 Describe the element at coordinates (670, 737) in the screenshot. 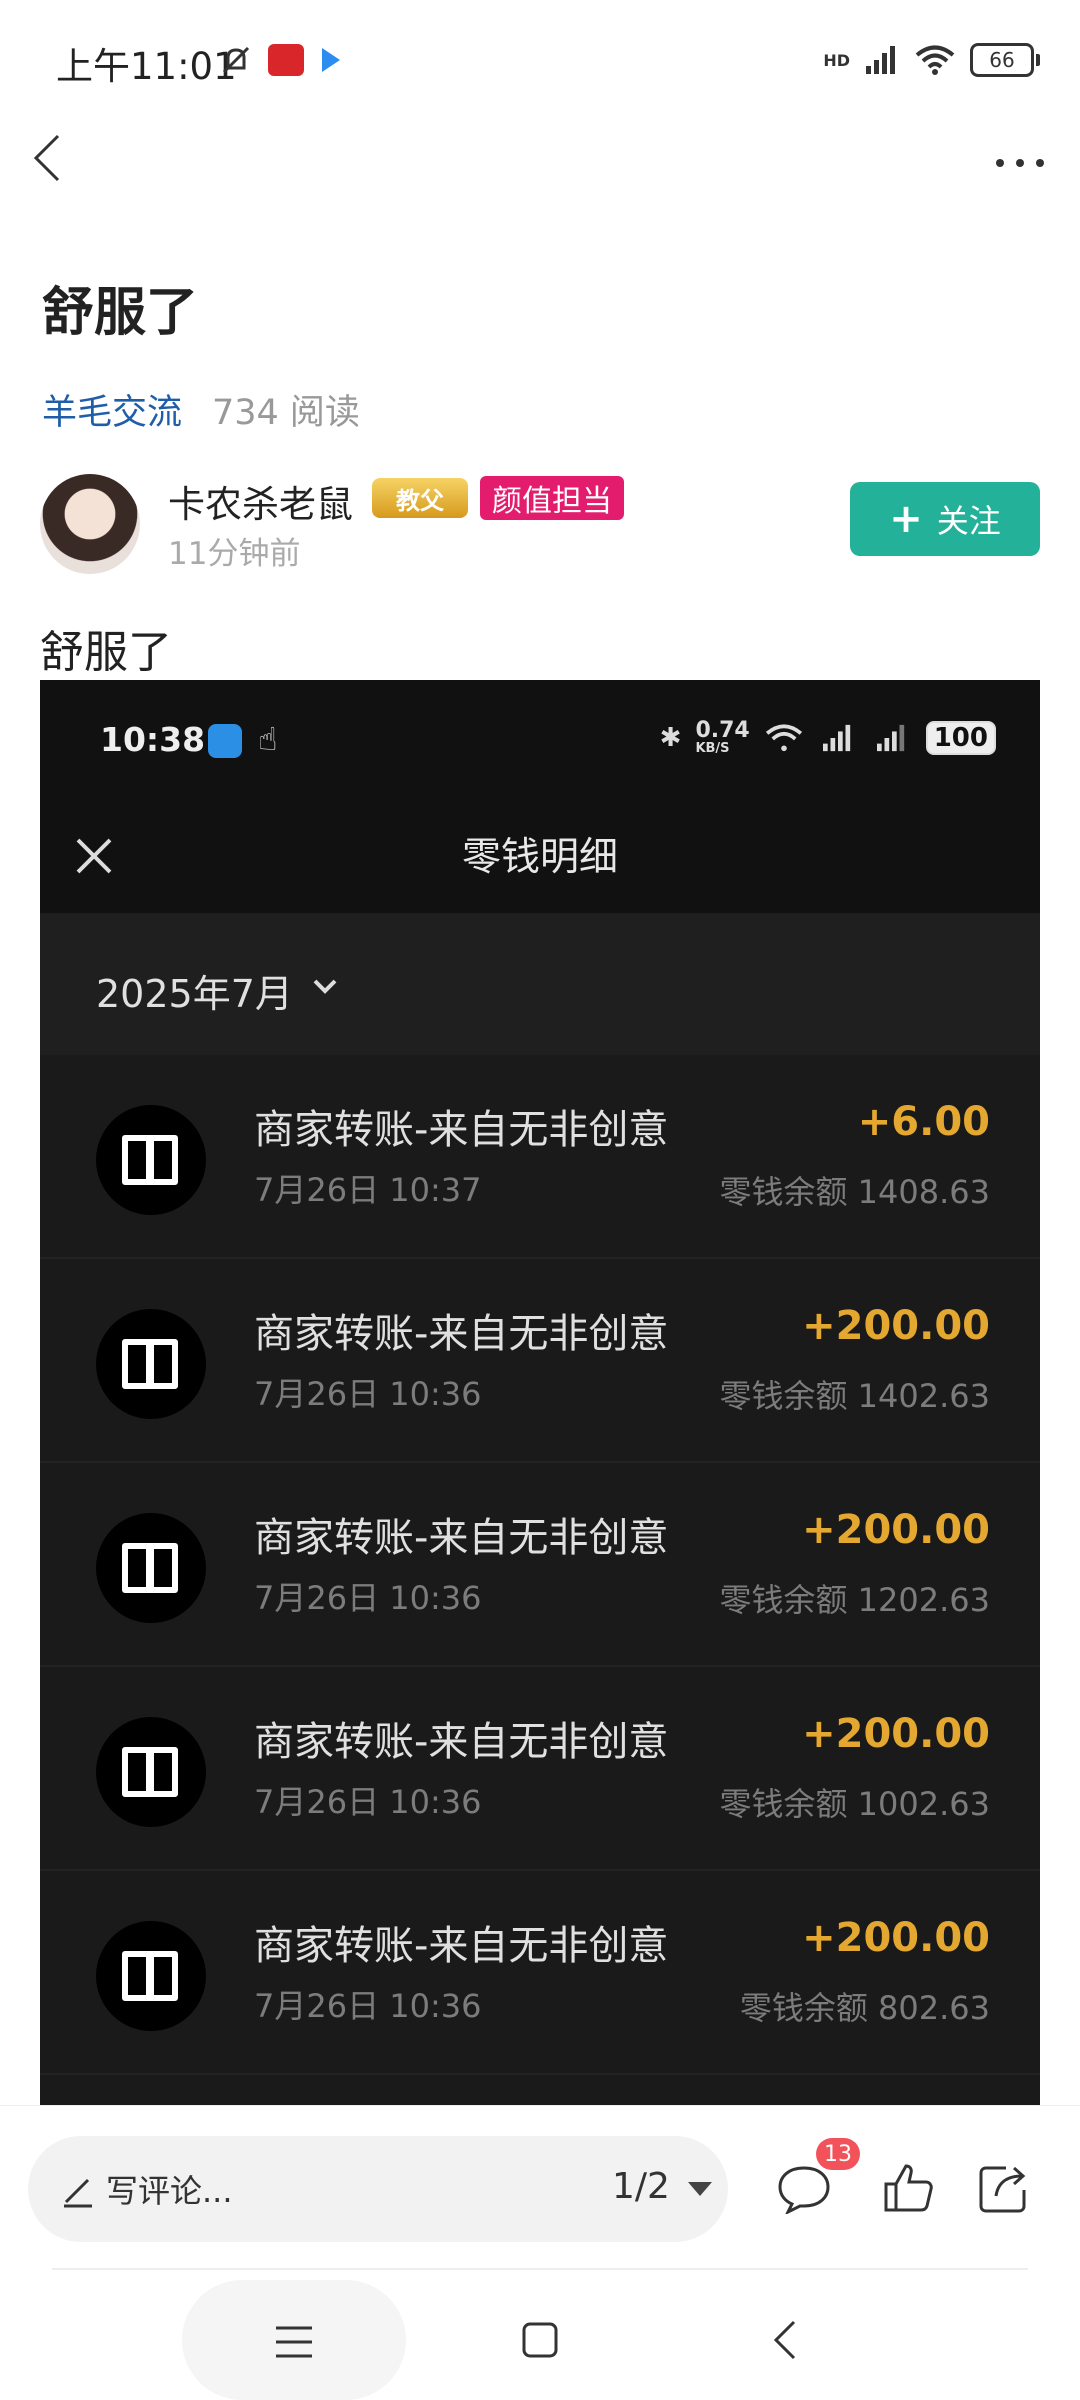

I see `bluetooth-icon: ✱` at that location.